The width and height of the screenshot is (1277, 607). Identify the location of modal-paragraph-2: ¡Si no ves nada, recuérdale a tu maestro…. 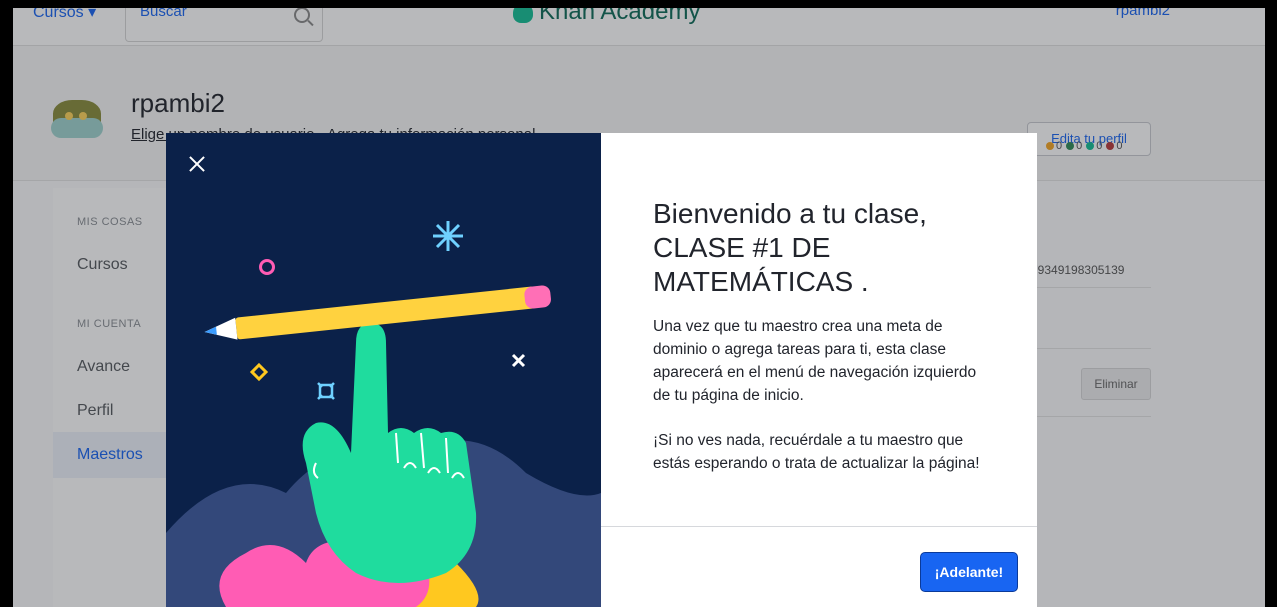
(816, 452).